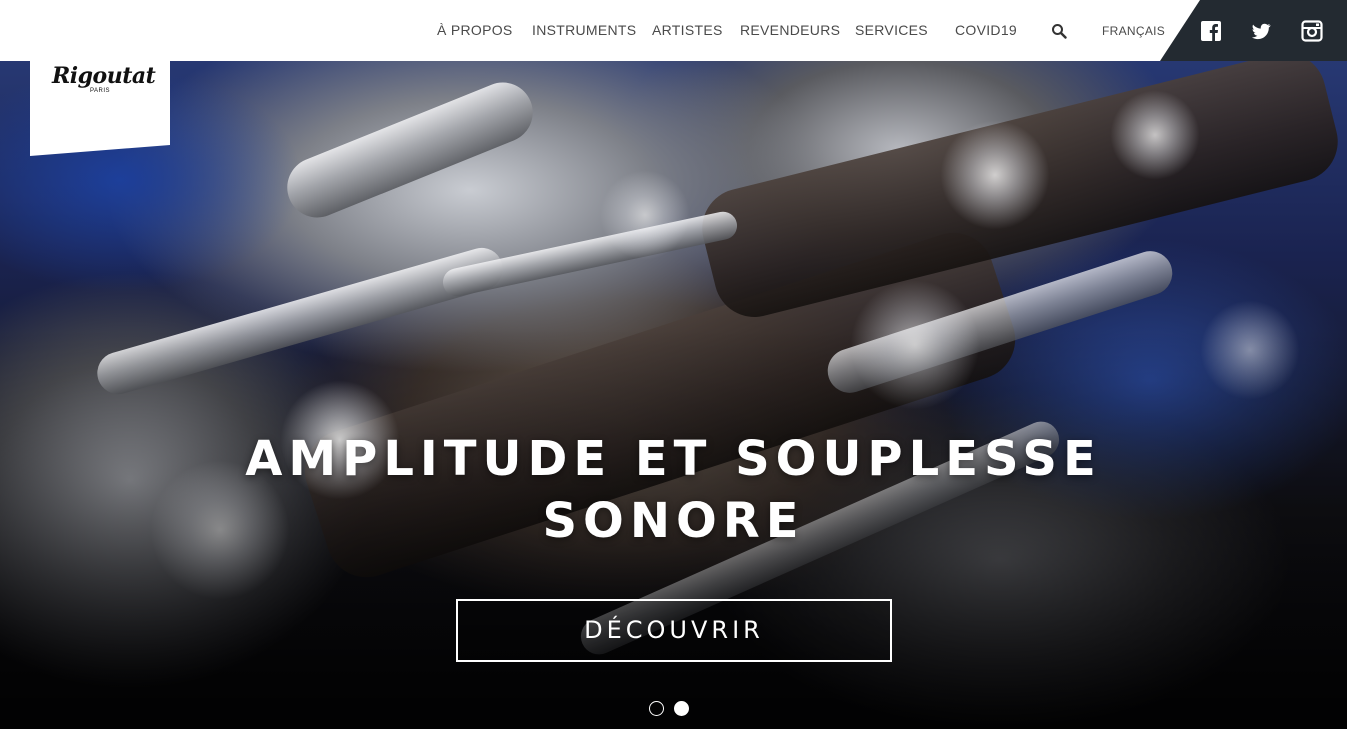  Describe the element at coordinates (100, 108) in the screenshot. I see `site-logo: Rigoutat PARIS` at that location.